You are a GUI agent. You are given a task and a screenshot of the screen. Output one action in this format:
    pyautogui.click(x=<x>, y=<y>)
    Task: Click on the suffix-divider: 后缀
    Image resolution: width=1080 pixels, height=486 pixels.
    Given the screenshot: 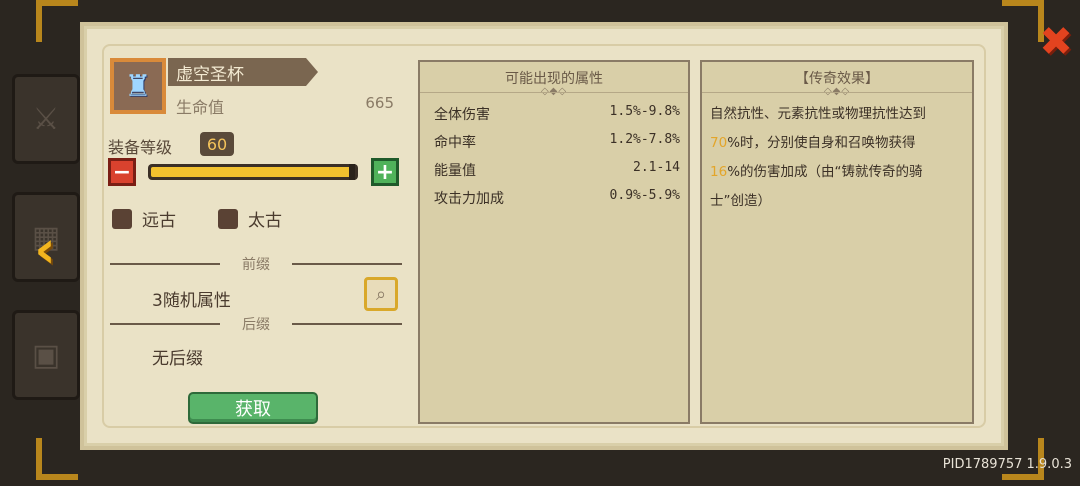 What is the action you would take?
    pyautogui.click(x=256, y=324)
    